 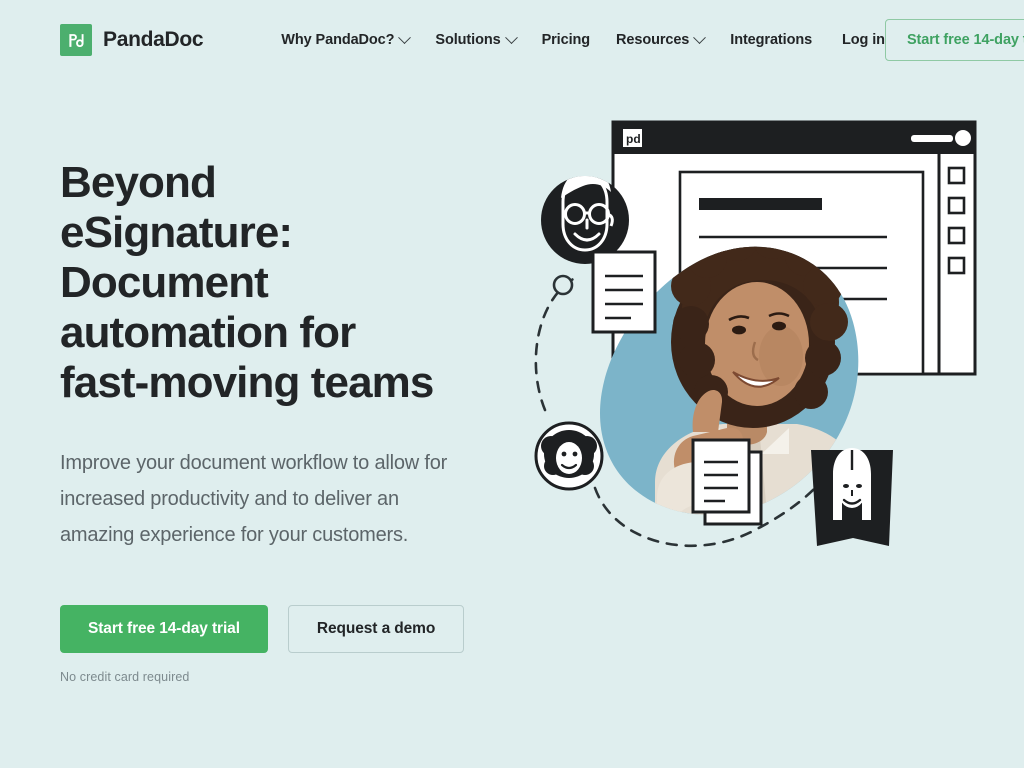 I want to click on nav-item-resources: Resources, so click(x=661, y=39).